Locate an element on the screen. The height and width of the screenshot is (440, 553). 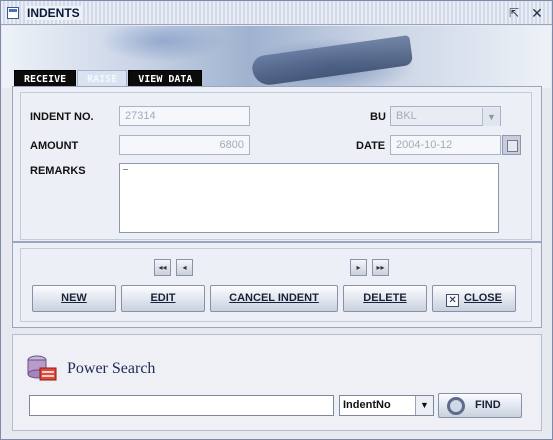
restore-icon: ⇱ is located at coordinates (514, 13).